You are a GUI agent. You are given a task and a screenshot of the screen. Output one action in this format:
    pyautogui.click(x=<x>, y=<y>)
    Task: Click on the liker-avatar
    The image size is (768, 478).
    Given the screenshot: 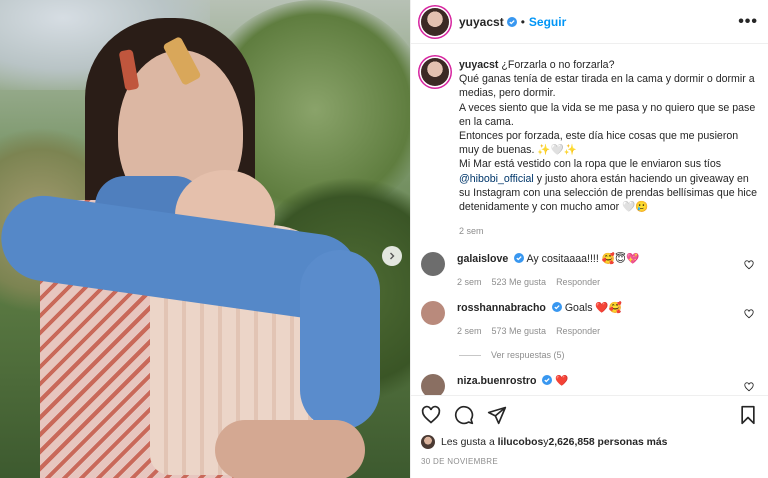 What is the action you would take?
    pyautogui.click(x=428, y=442)
    